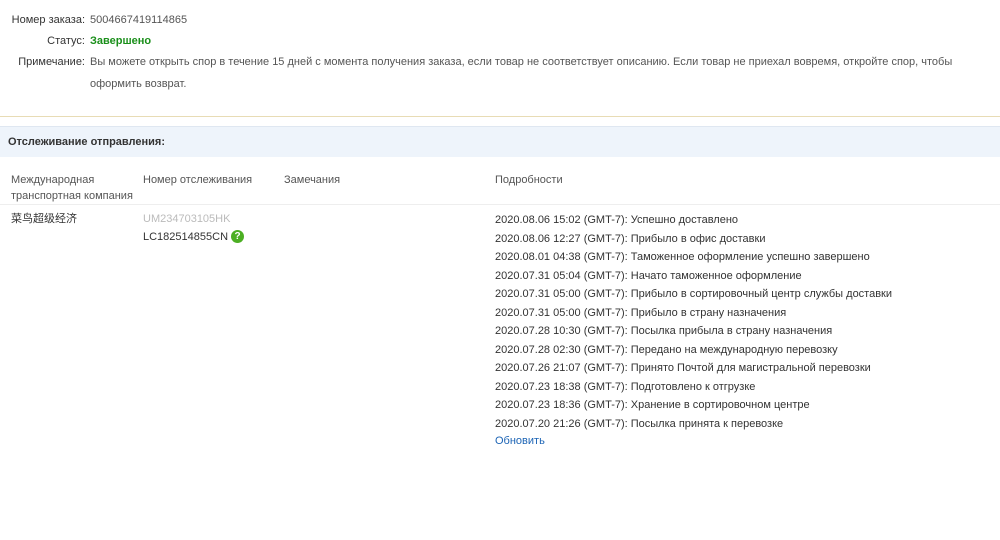  I want to click on order-number-label: Номер заказа:, so click(48, 20).